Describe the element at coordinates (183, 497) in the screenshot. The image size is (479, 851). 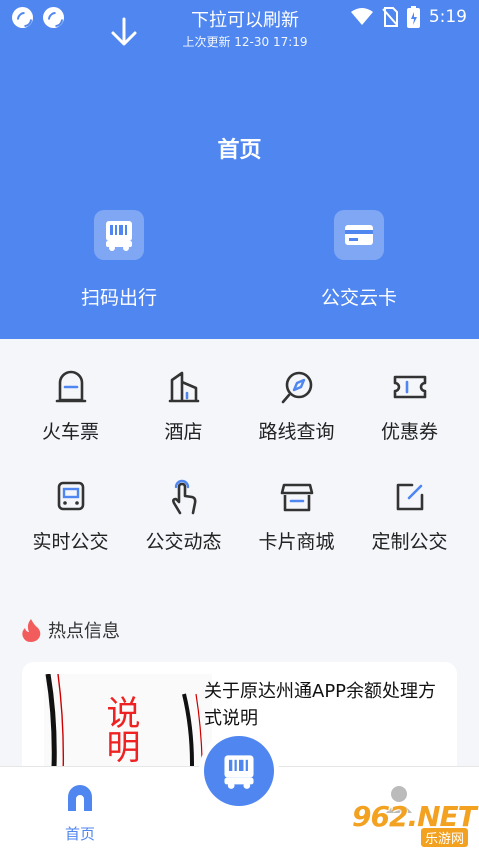
I see `tap-icon` at that location.